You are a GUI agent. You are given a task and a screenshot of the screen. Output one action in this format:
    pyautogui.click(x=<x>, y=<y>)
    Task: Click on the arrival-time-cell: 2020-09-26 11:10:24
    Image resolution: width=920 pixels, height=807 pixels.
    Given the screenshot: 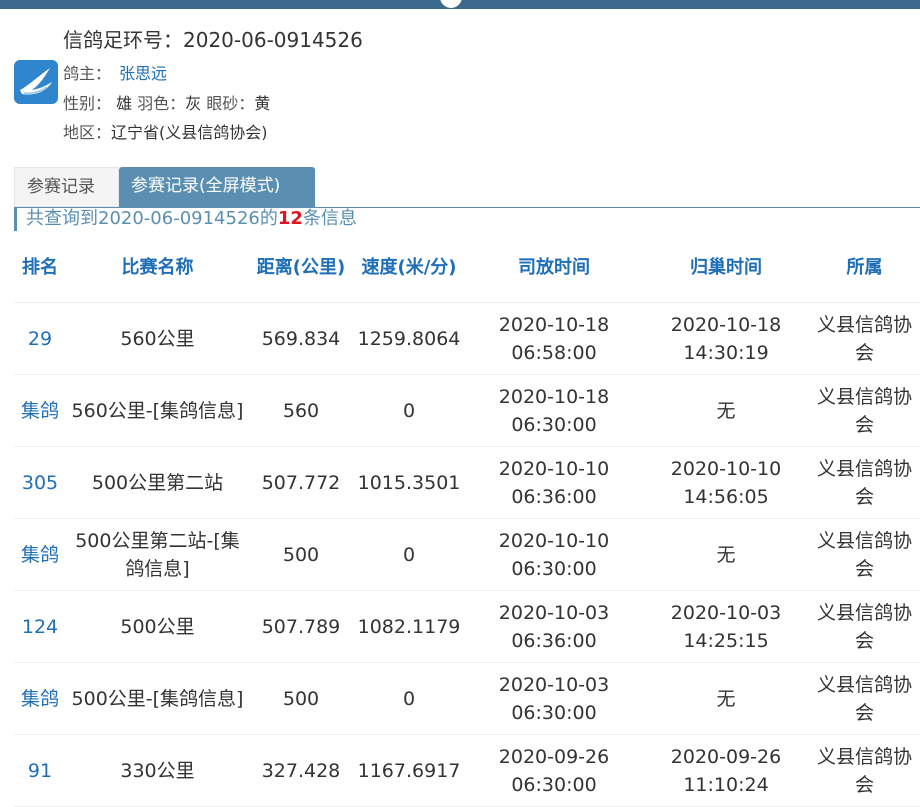 What is the action you would take?
    pyautogui.click(x=726, y=771)
    